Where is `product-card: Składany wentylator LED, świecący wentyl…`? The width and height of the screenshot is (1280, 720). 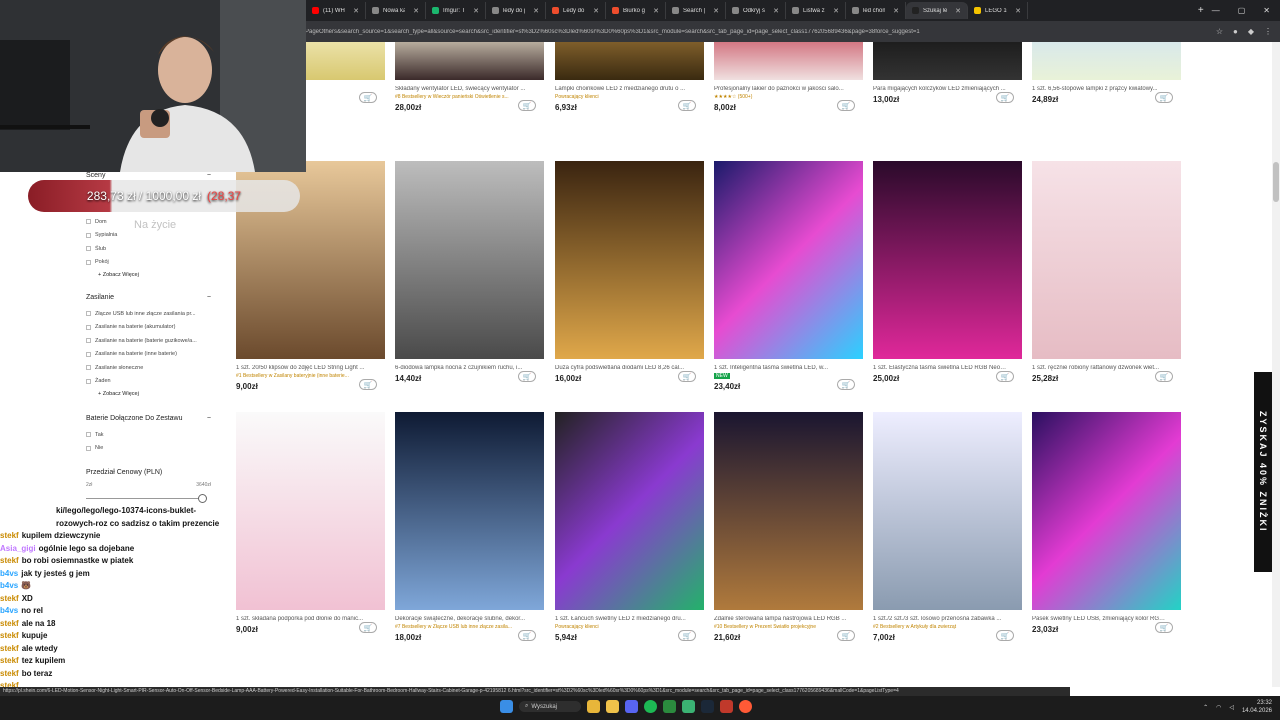 product-card: Składany wentylator LED, świecący wentyl… is located at coordinates (469, 77).